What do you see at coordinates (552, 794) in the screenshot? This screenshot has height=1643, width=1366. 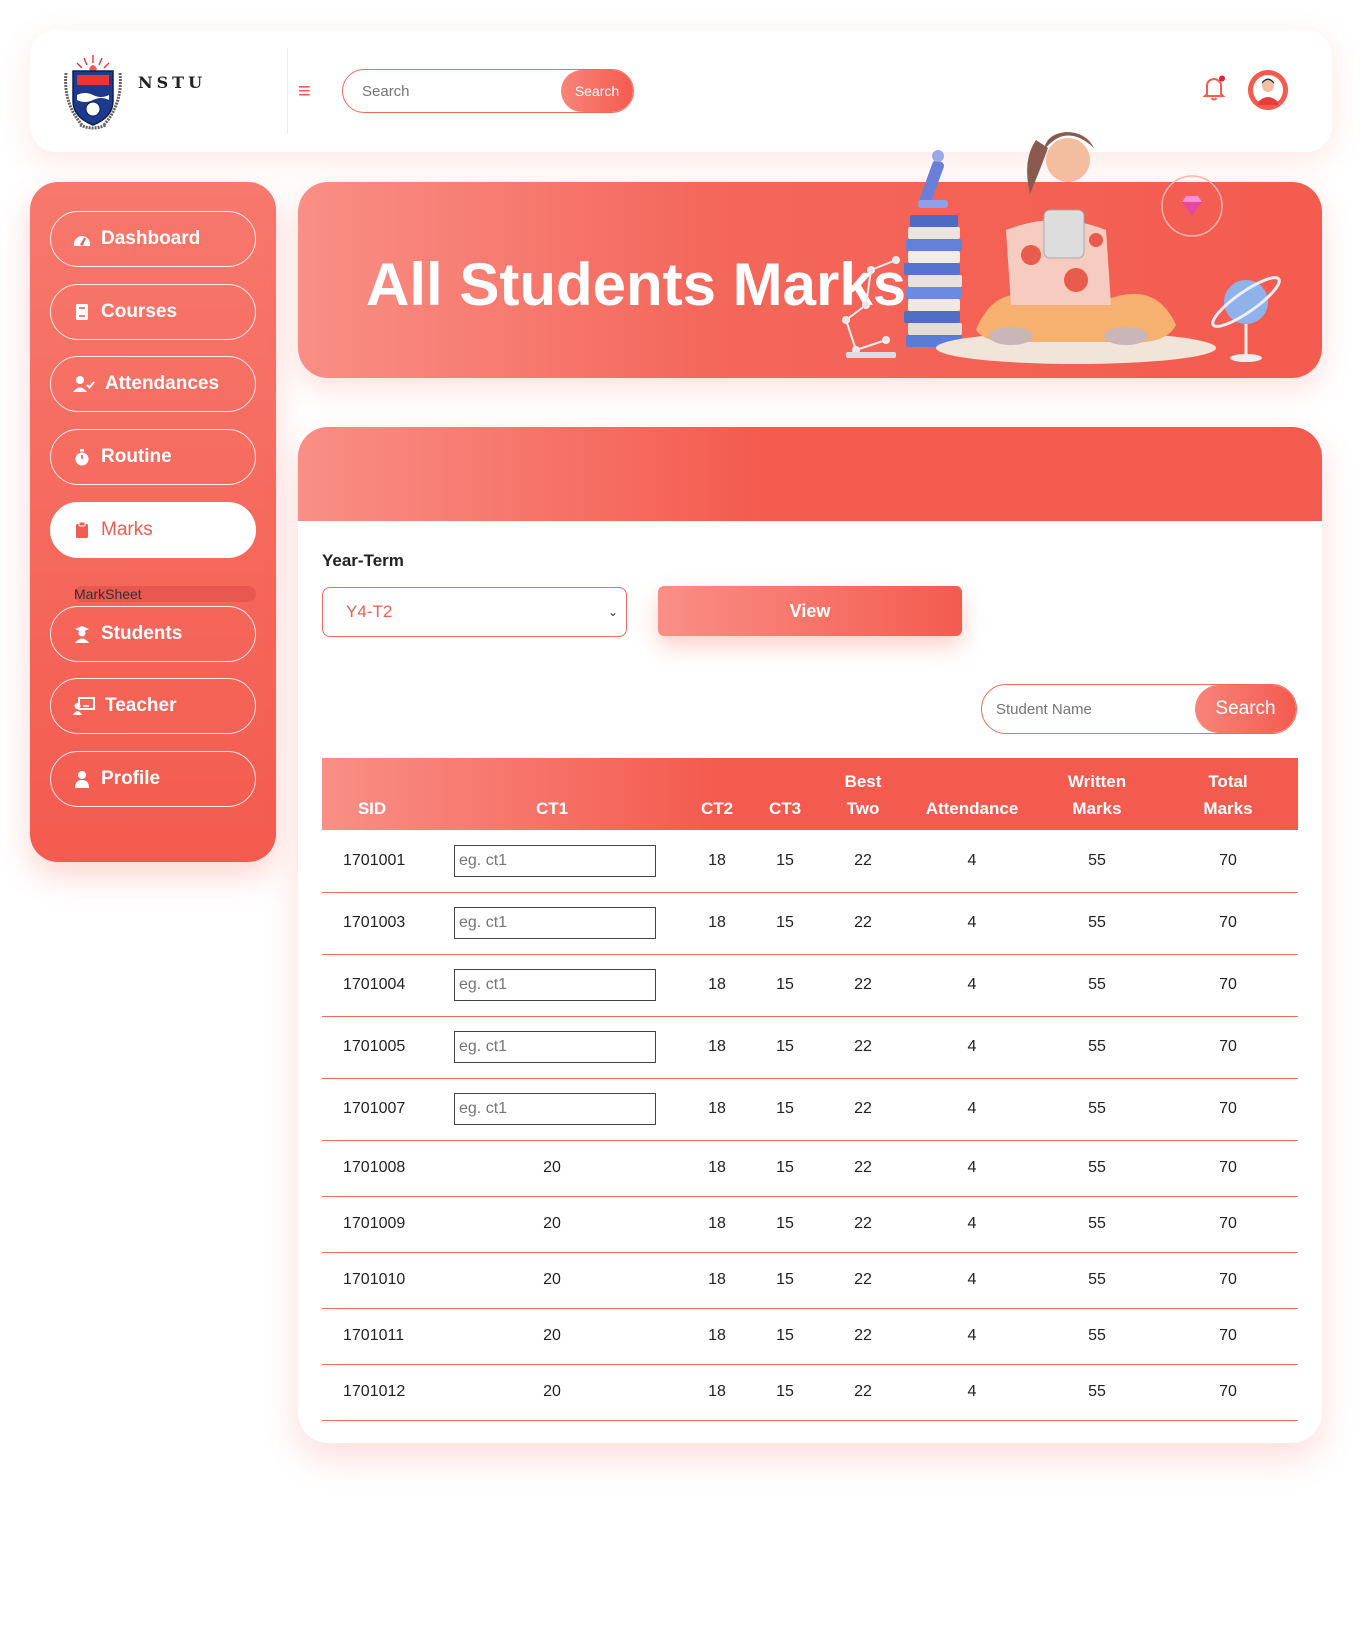 I see `col-header-ct1: CT1` at bounding box center [552, 794].